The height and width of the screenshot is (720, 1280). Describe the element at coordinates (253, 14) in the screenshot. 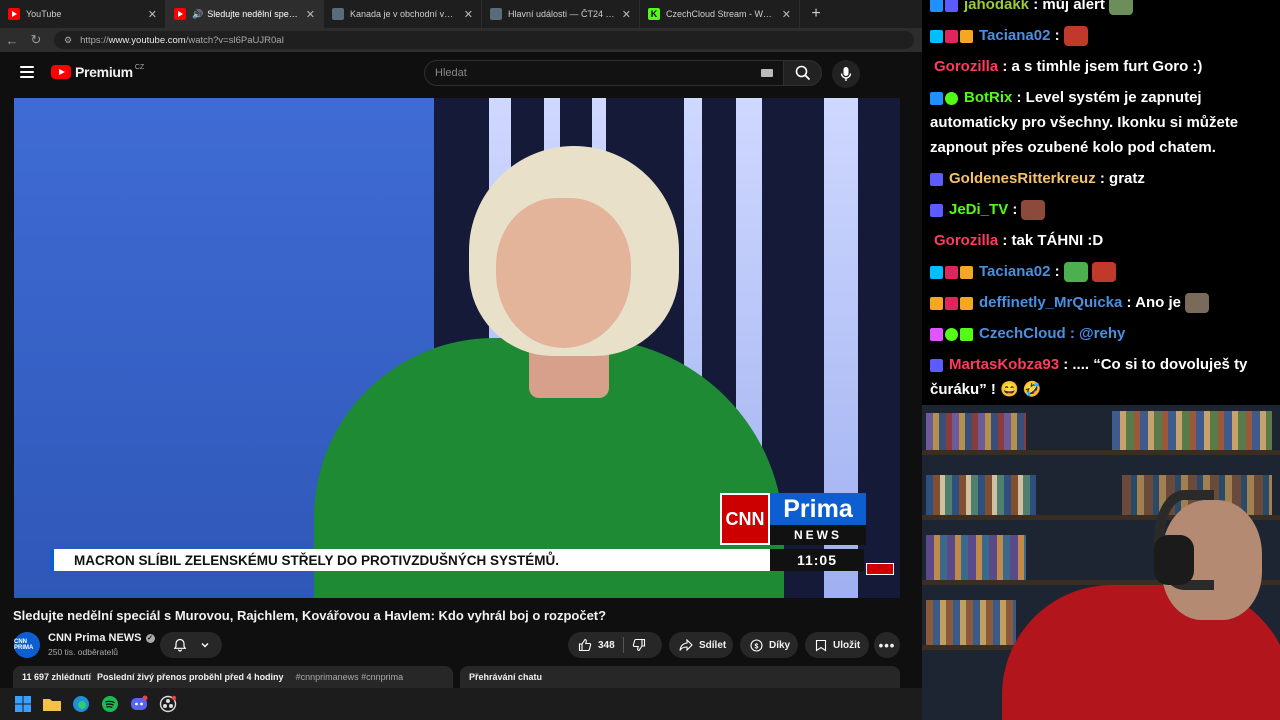

I see `tab-title: Sledujte nedělní speciál s Murovou` at that location.